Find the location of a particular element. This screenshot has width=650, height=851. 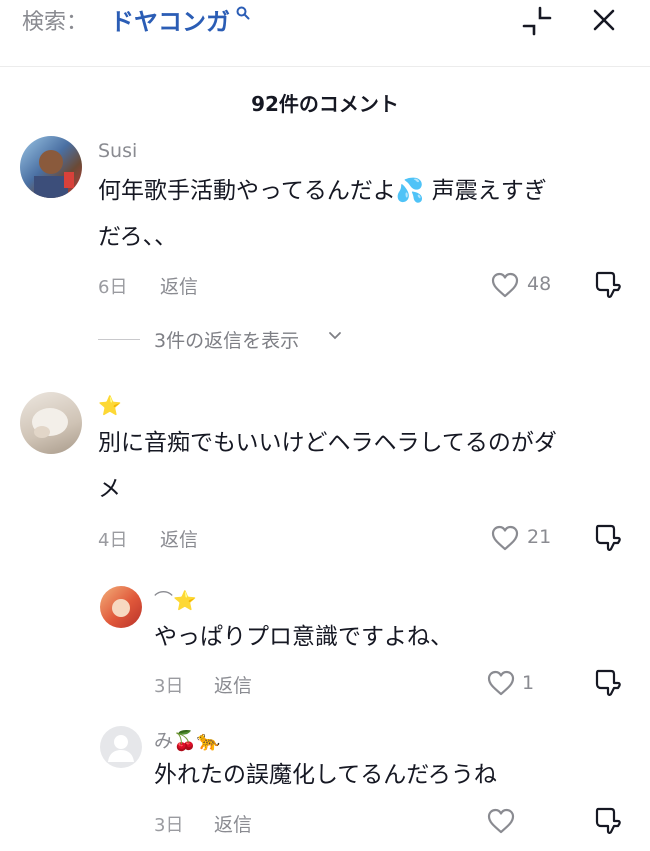

search-query: ドヤコンガ is located at coordinates (170, 19).